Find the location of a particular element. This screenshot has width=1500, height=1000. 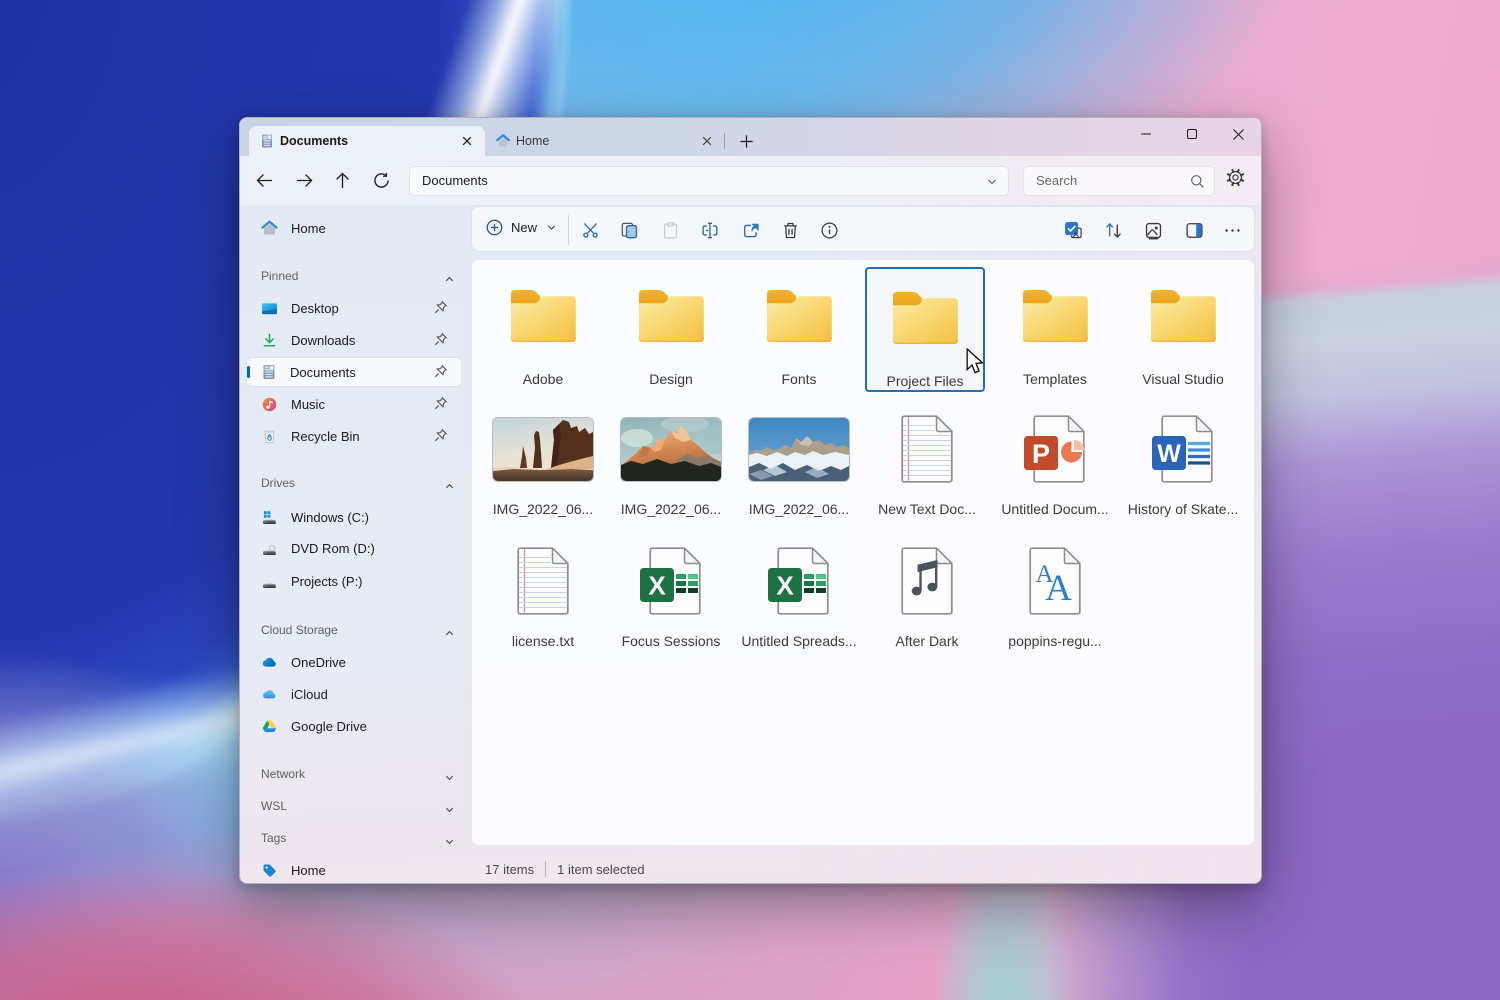

svg-text: P is located at coordinates (1041, 454).